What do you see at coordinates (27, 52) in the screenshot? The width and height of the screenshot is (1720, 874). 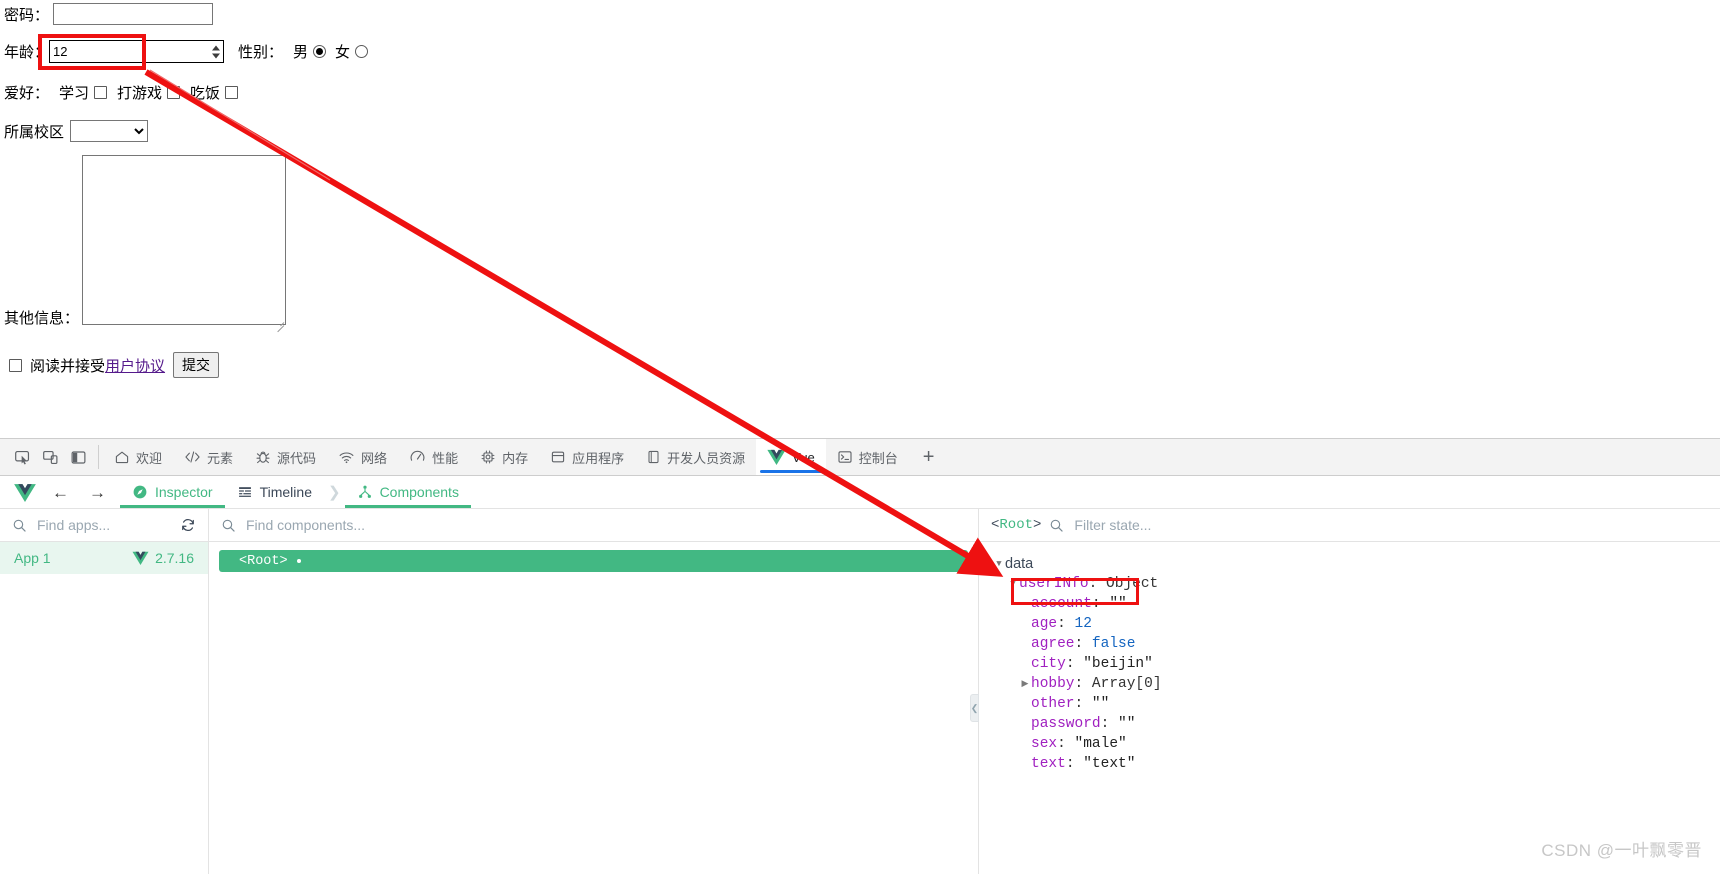 I see `age-label: 年龄：` at bounding box center [27, 52].